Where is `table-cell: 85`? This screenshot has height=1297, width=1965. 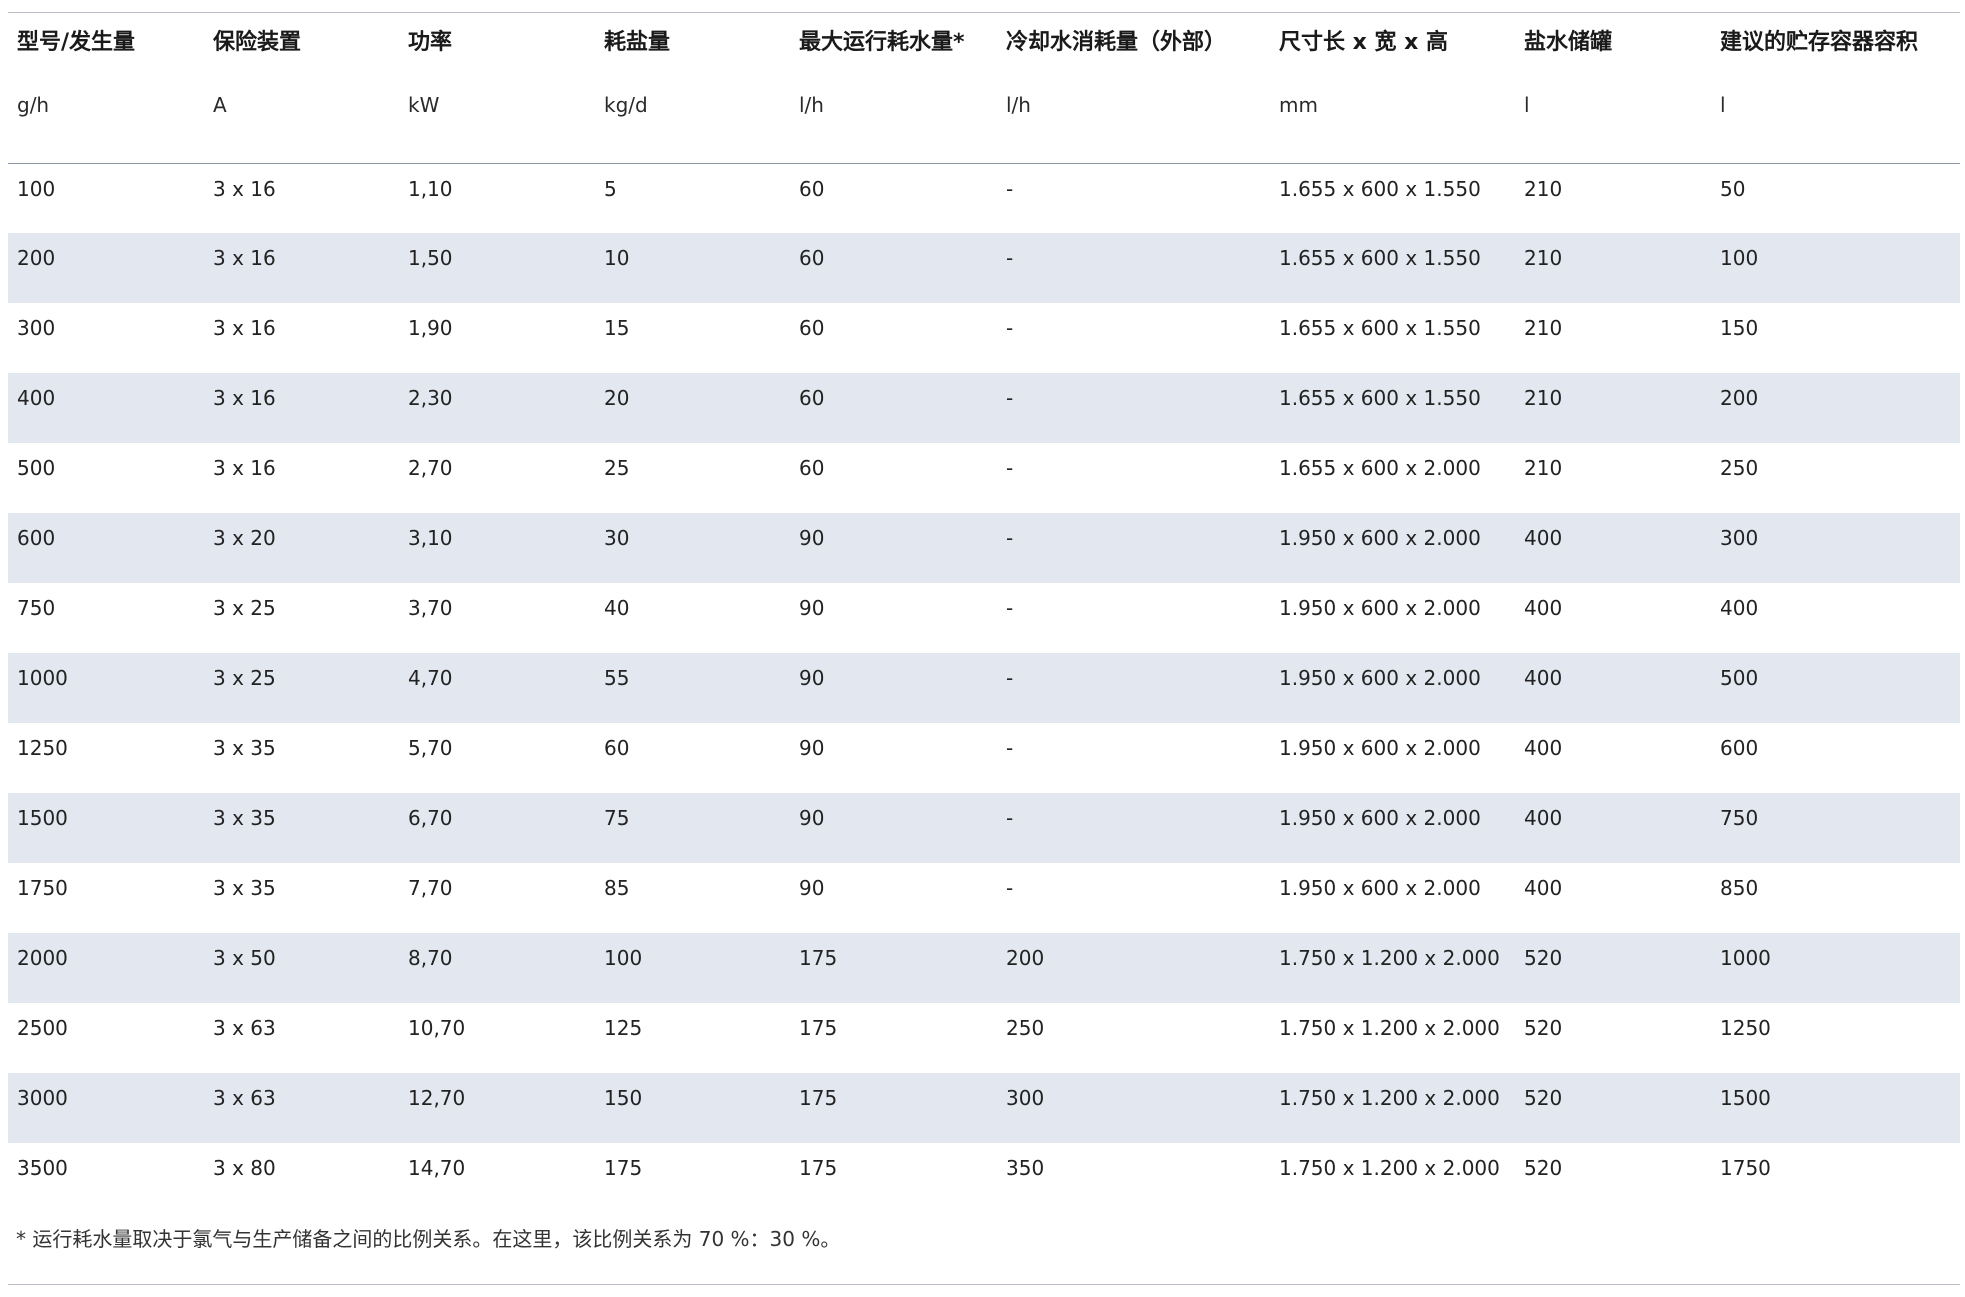 table-cell: 85 is located at coordinates (617, 888).